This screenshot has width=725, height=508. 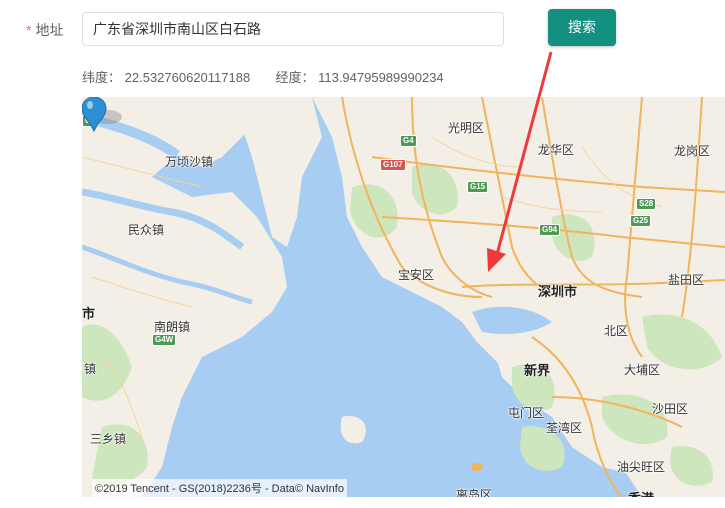 What do you see at coordinates (558, 291) in the screenshot?
I see `place-label: 深圳市` at bounding box center [558, 291].